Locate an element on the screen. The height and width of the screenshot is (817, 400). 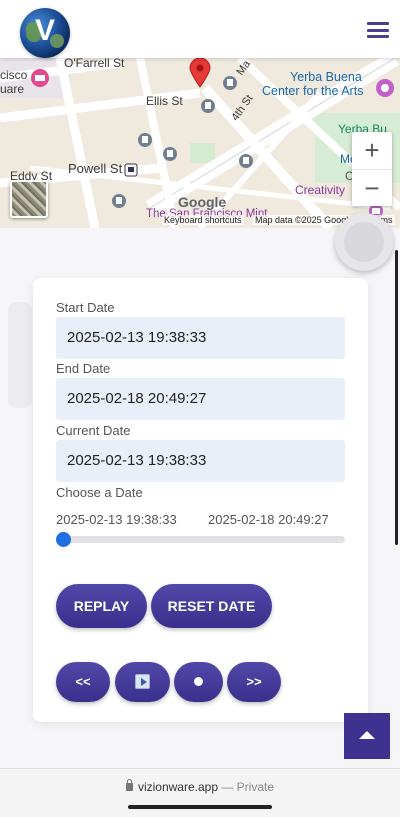
range-max-label: 2025-02-18 20:49:27 is located at coordinates (268, 519).